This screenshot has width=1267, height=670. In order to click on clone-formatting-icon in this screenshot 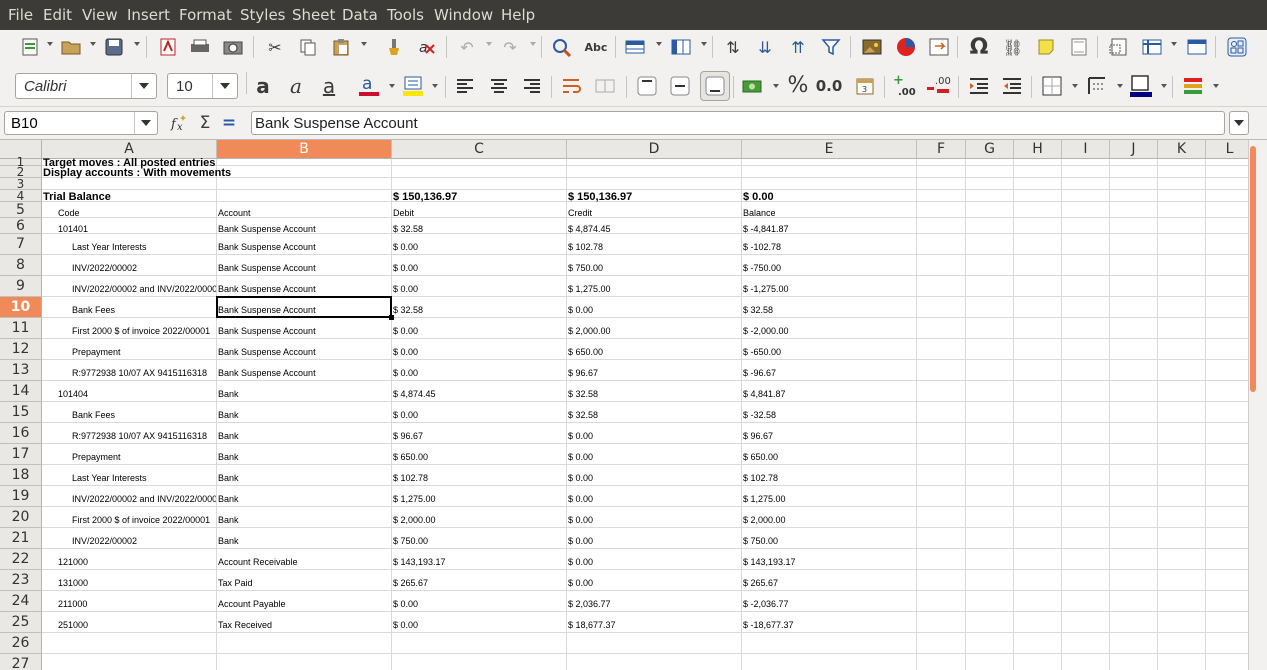, I will do `click(394, 47)`.